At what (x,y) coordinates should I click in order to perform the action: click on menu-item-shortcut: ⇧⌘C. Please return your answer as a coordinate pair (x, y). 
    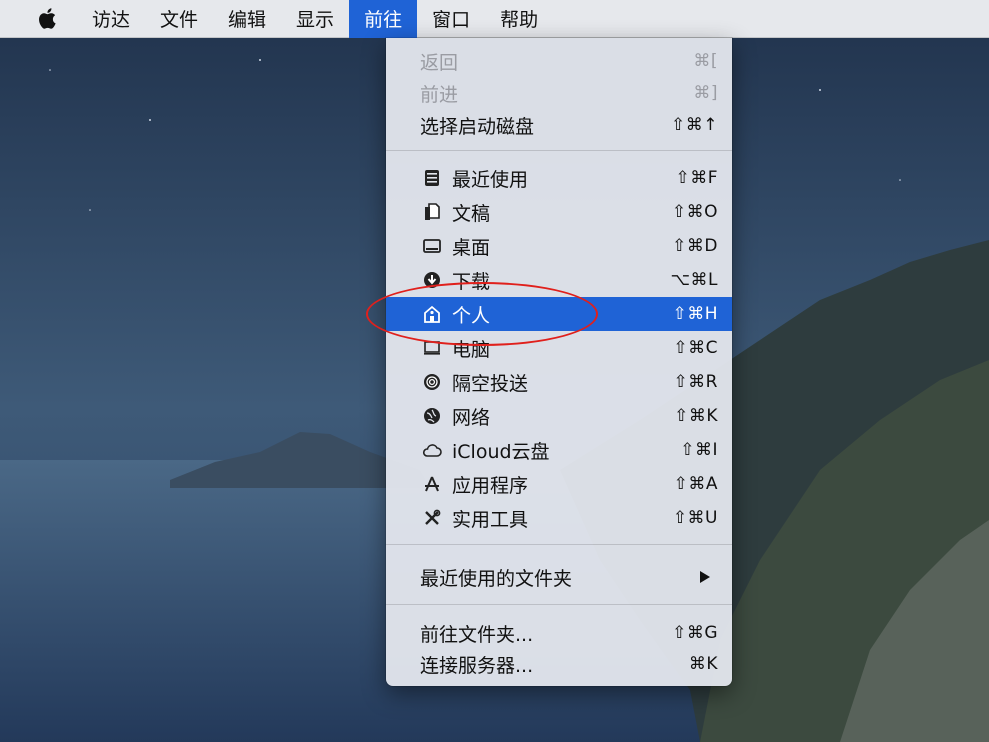
    Looking at the image, I should click on (695, 348).